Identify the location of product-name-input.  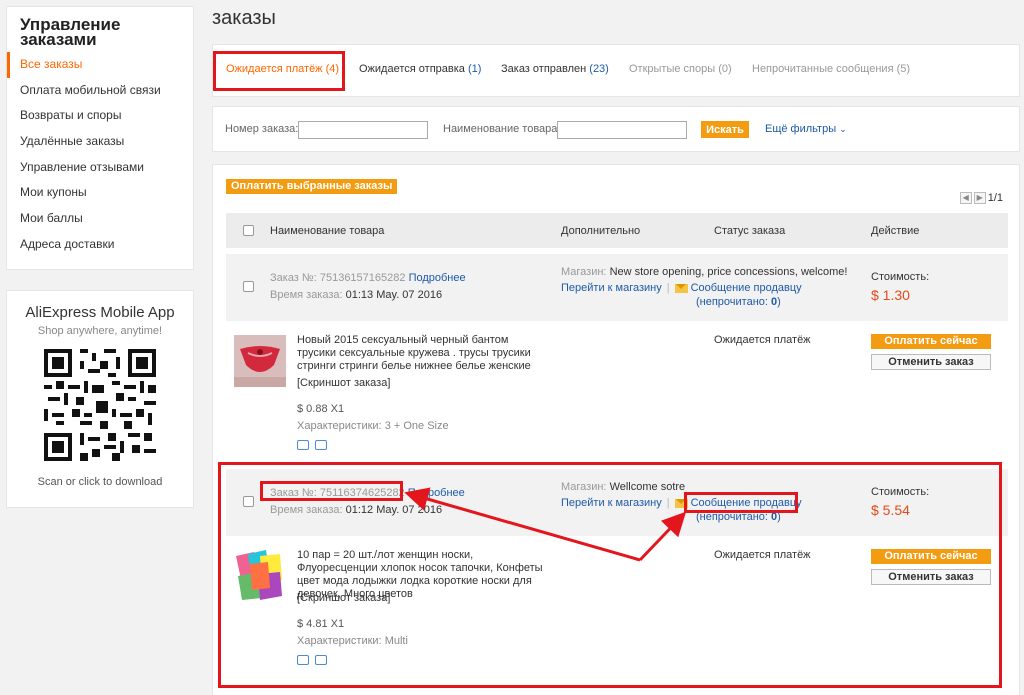
(622, 130).